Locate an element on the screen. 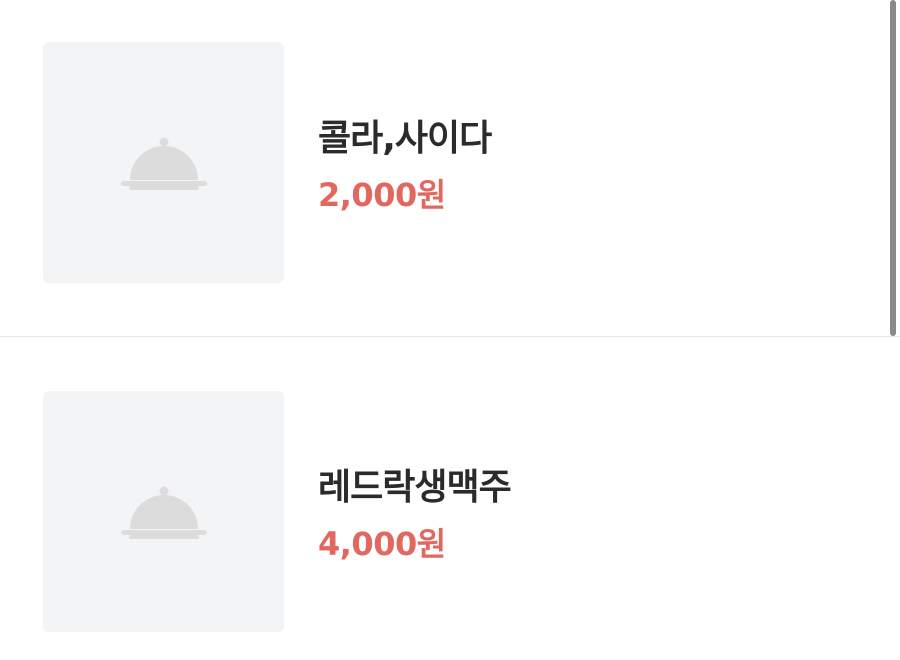  menu-item-name: 레드락생맥주 is located at coordinates (415, 487).